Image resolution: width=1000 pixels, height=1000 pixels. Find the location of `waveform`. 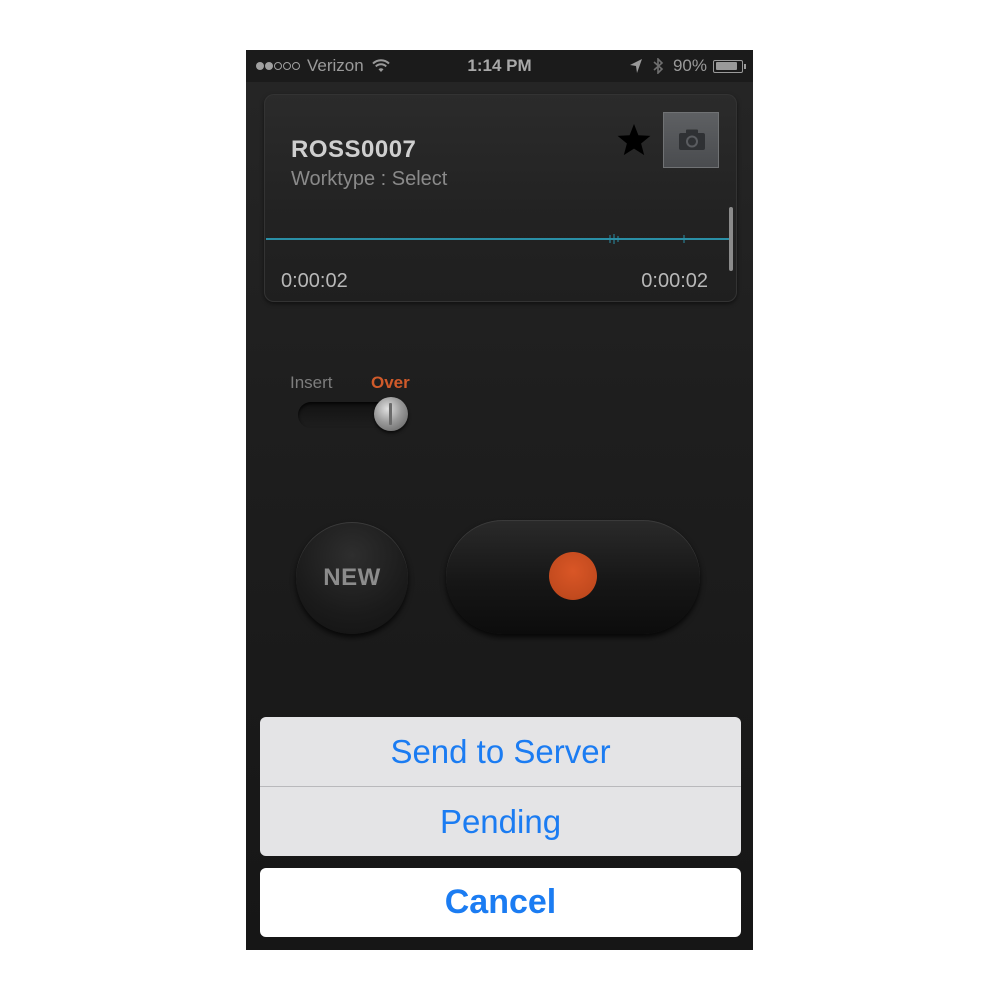

waveform is located at coordinates (499, 239).